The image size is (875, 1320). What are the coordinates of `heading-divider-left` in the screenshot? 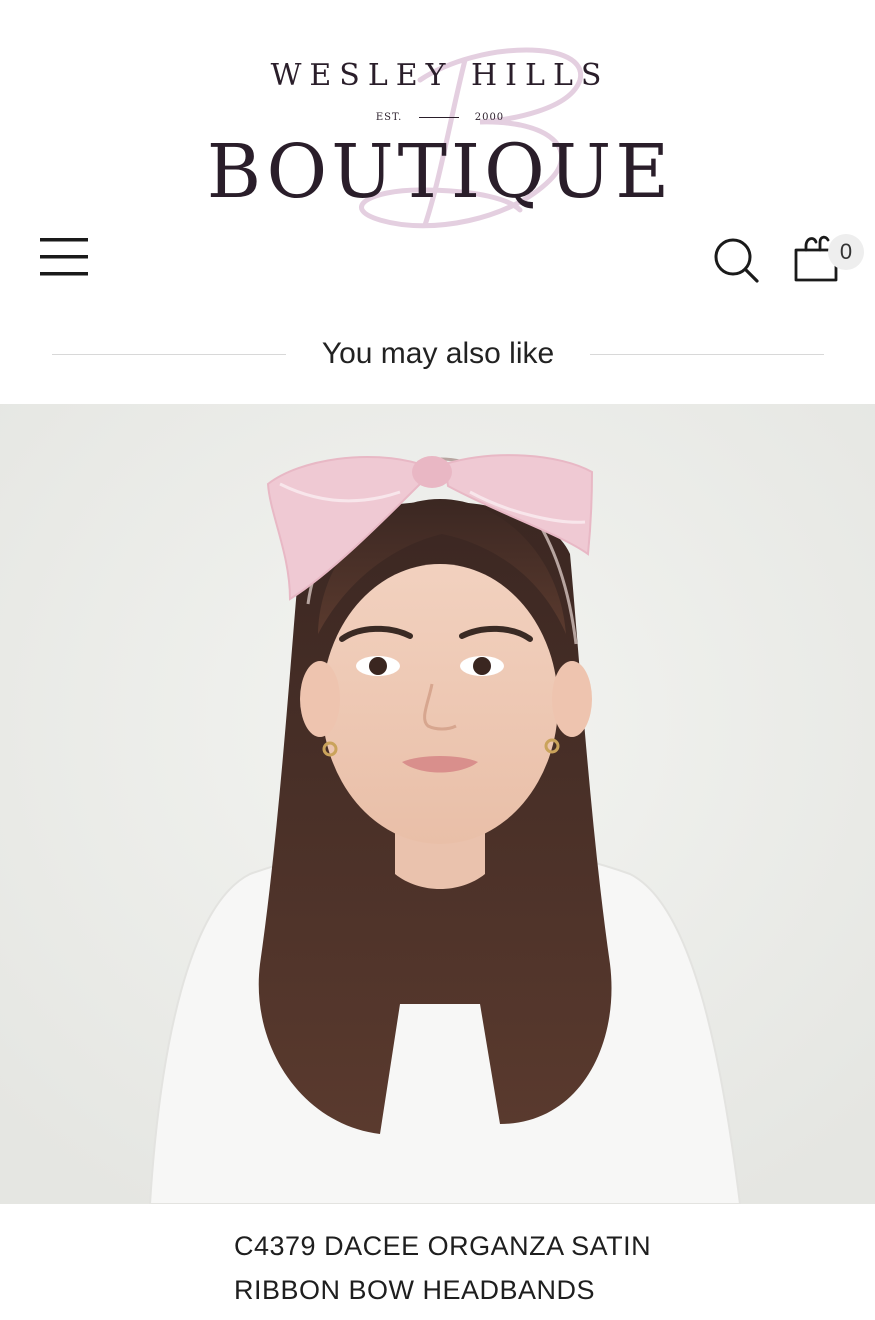 It's located at (169, 354).